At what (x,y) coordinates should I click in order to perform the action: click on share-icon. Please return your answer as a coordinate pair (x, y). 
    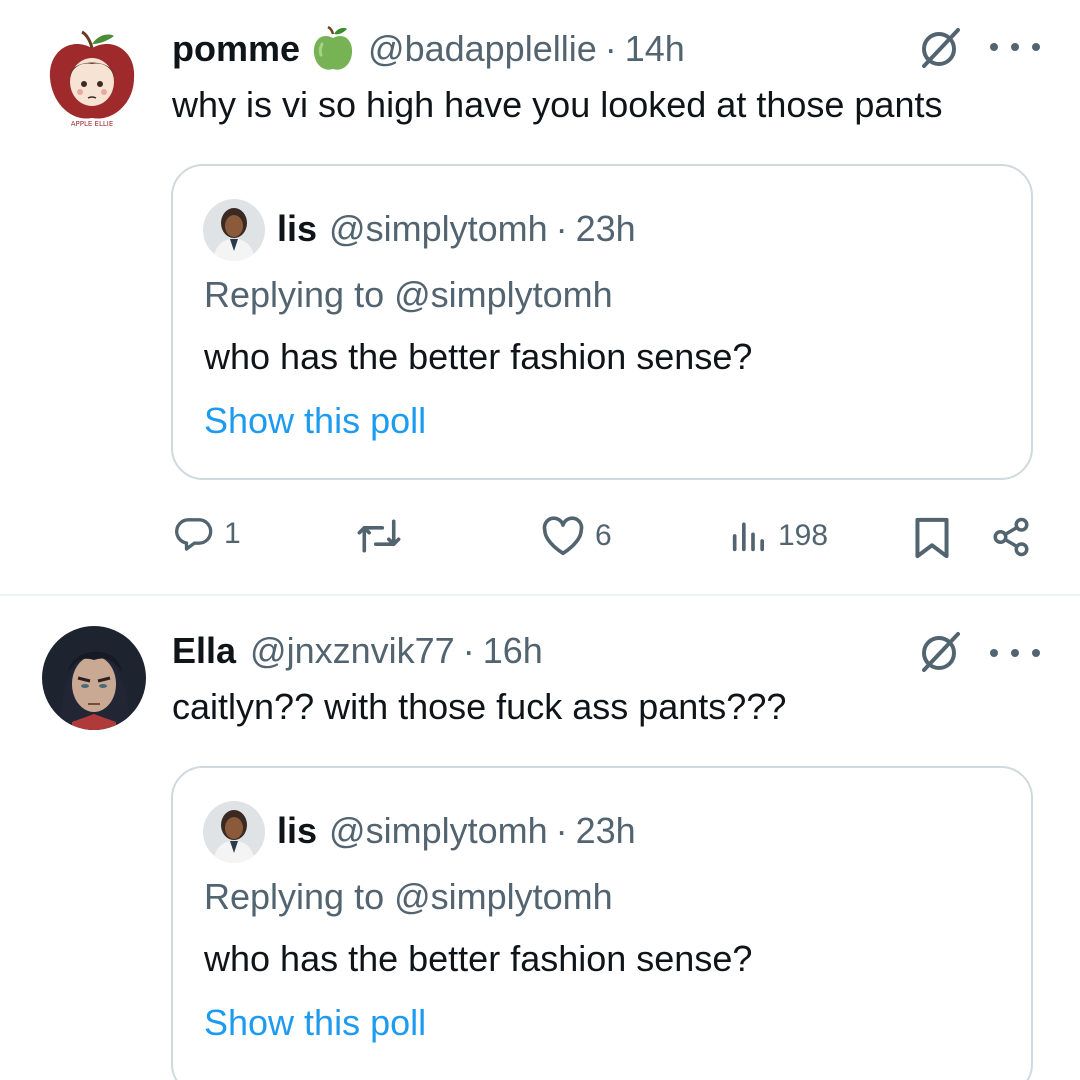
    Looking at the image, I should click on (1011, 537).